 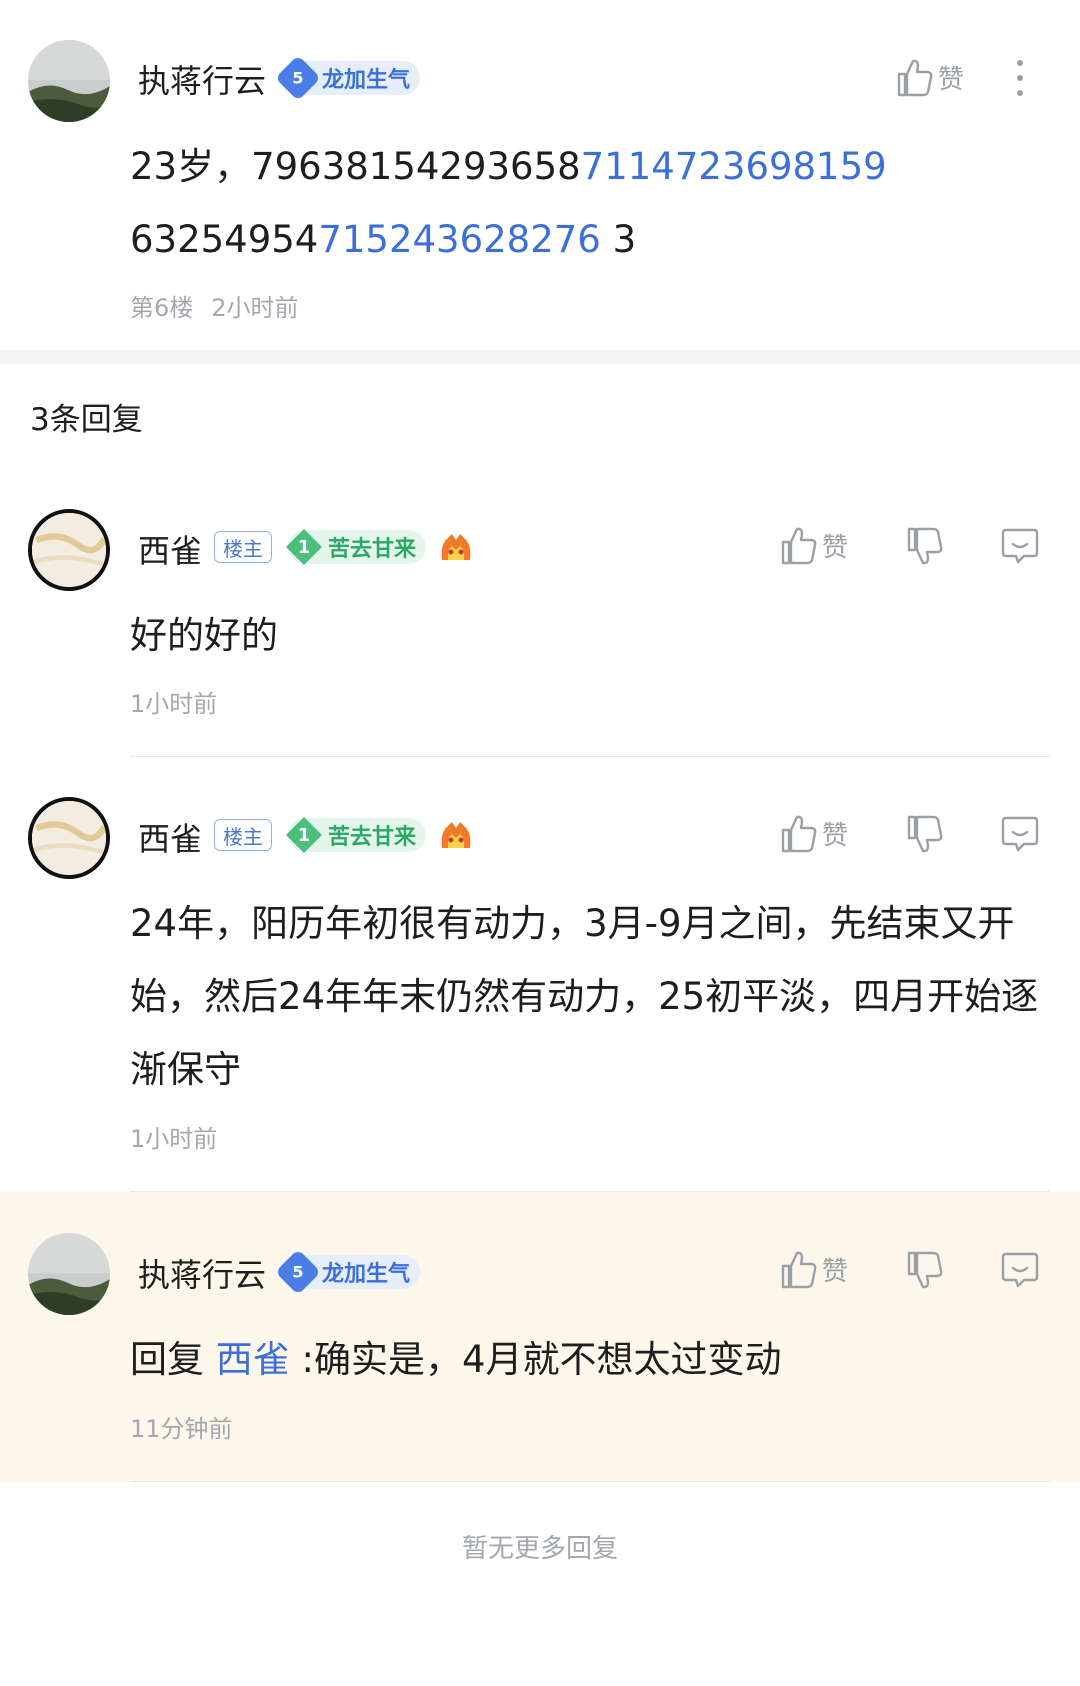 What do you see at coordinates (181, 1429) in the screenshot?
I see `reply-time: 11分钟前` at bounding box center [181, 1429].